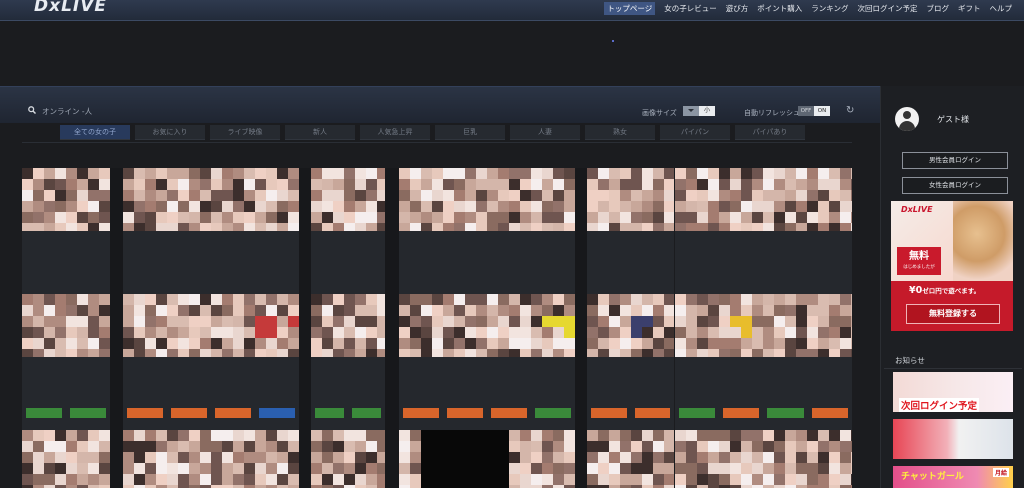 The height and width of the screenshot is (488, 1024). Describe the element at coordinates (690, 9) in the screenshot. I see `nav-review: 女の子レビュー` at that location.